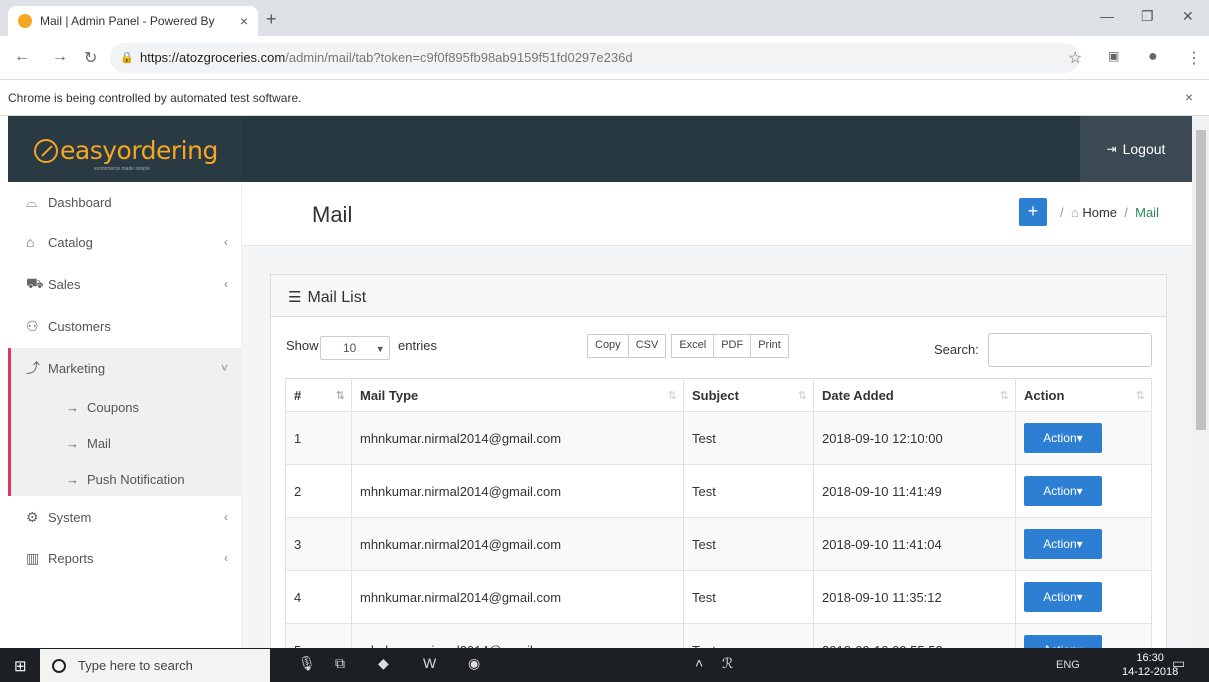 This screenshot has width=1209, height=682. Describe the element at coordinates (125, 558) in the screenshot. I see `sidebar-item-reports: ▥ Reports ‹` at that location.